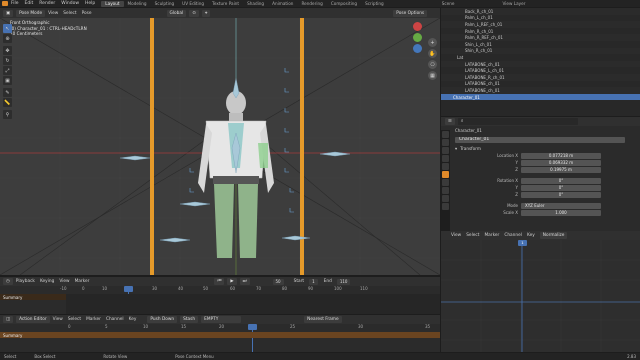 This screenshot has width=640, height=360. Describe the element at coordinates (64, 281) in the screenshot. I see `timeline-menu-view: View` at that location.